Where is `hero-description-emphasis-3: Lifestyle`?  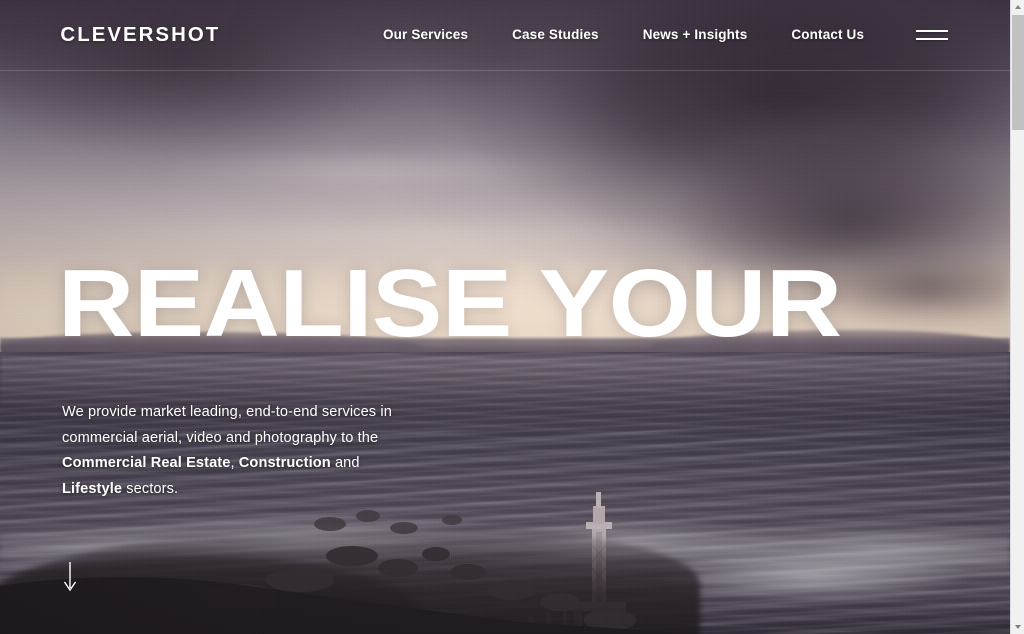
hero-description-emphasis-3: Lifestyle is located at coordinates (92, 489).